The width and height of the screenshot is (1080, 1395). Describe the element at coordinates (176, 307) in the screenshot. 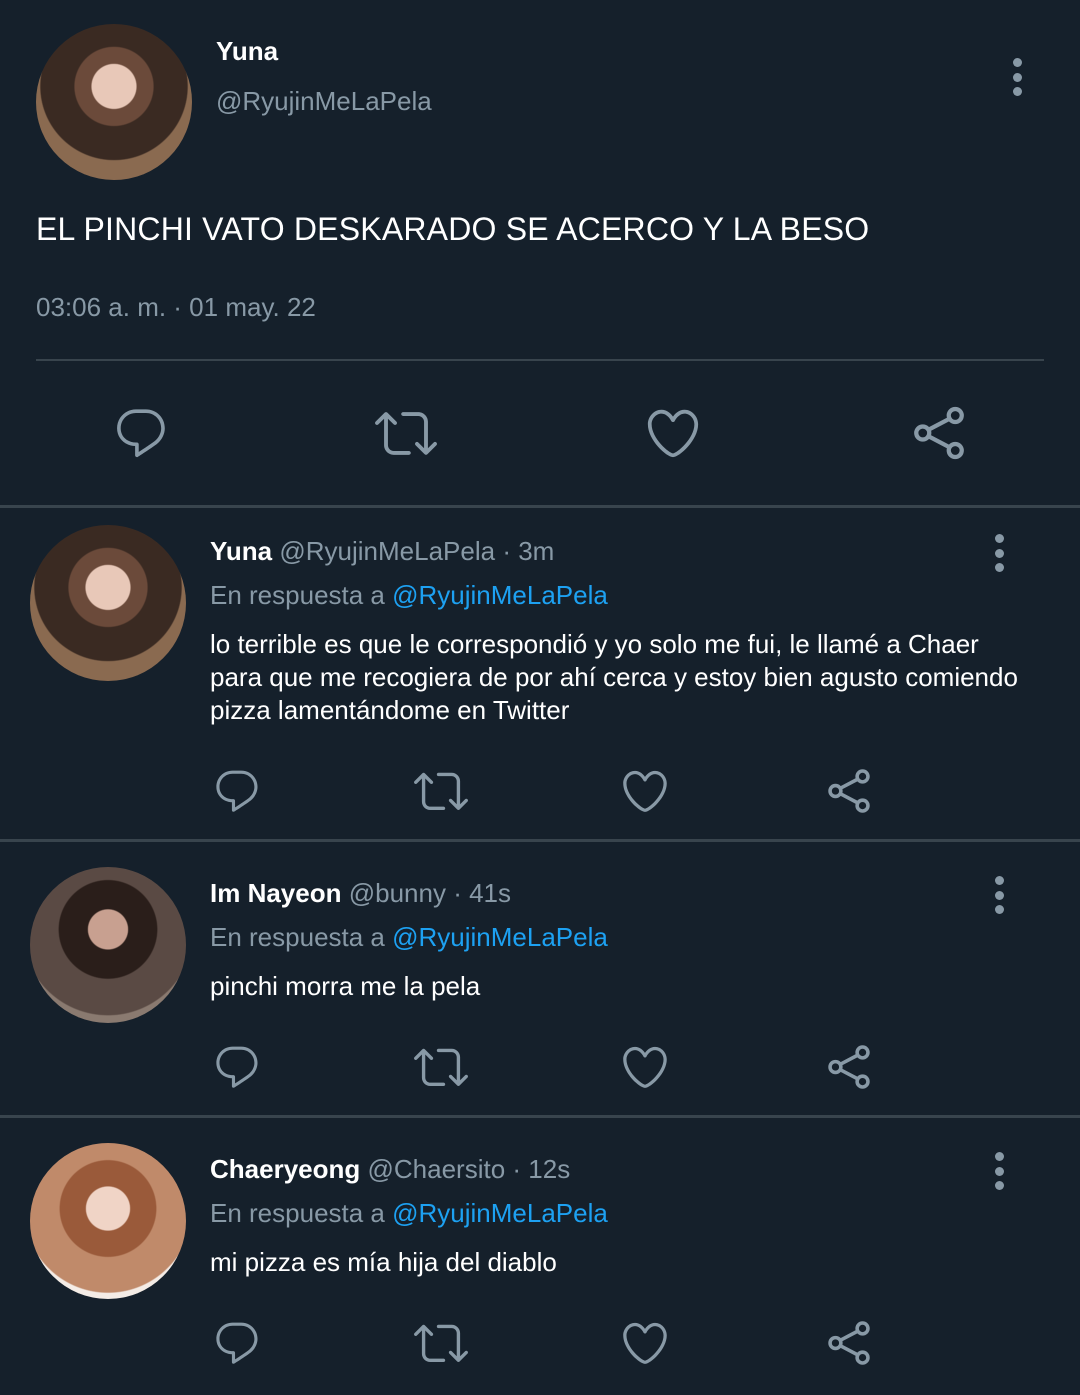

I see `tweet-timestamp: 03:06 a. m. · 01 may. 22` at that location.